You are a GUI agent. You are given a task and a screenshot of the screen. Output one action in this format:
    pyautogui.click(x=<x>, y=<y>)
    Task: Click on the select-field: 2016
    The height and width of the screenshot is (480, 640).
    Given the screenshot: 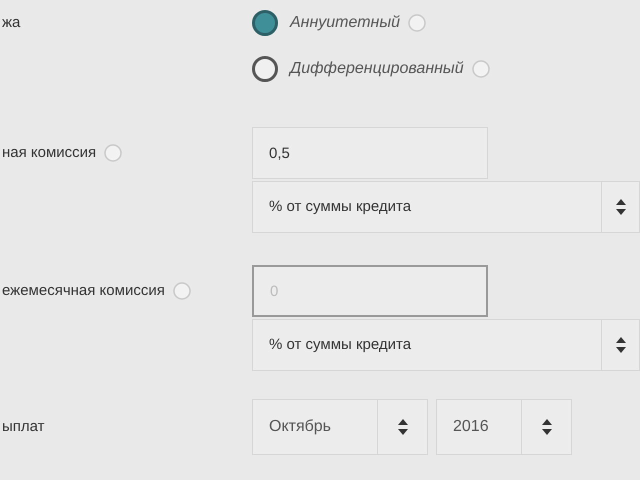 What is the action you would take?
    pyautogui.click(x=504, y=427)
    